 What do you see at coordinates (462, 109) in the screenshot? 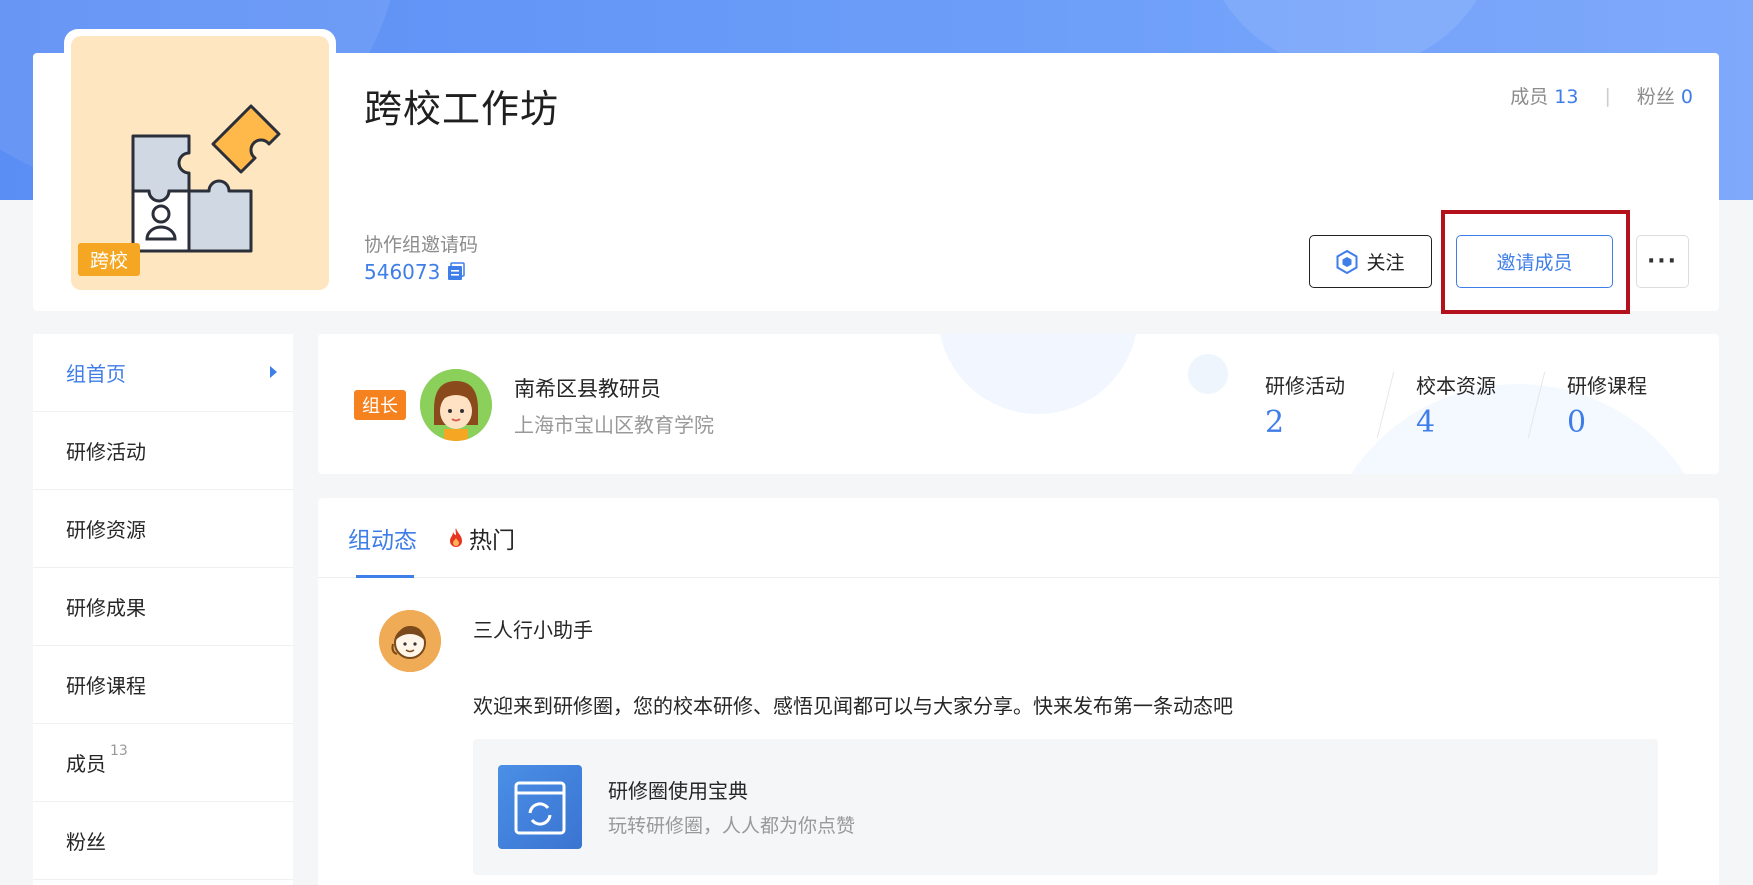
I see `page-title: 跨校工作坊` at bounding box center [462, 109].